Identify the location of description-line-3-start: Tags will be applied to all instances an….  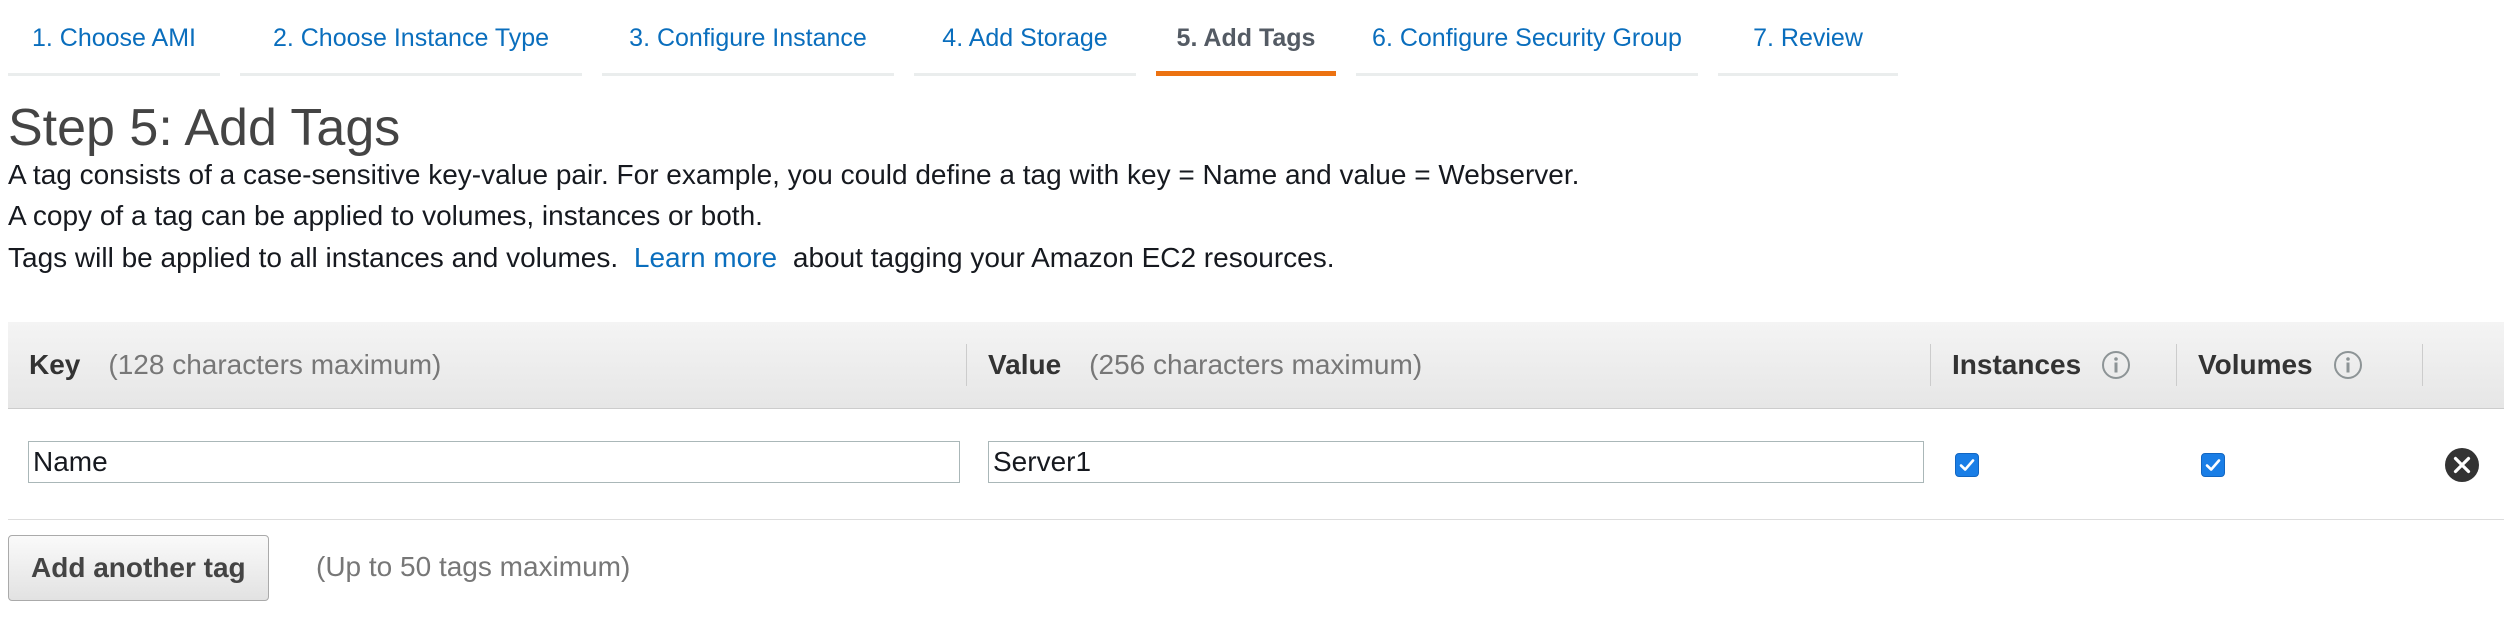
(313, 257).